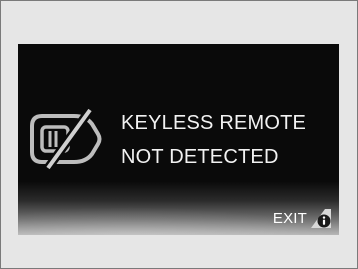 Image resolution: width=358 pixels, height=269 pixels. Describe the element at coordinates (200, 157) in the screenshot. I see `alert-message-line-2: NOT DETECTED` at that location.